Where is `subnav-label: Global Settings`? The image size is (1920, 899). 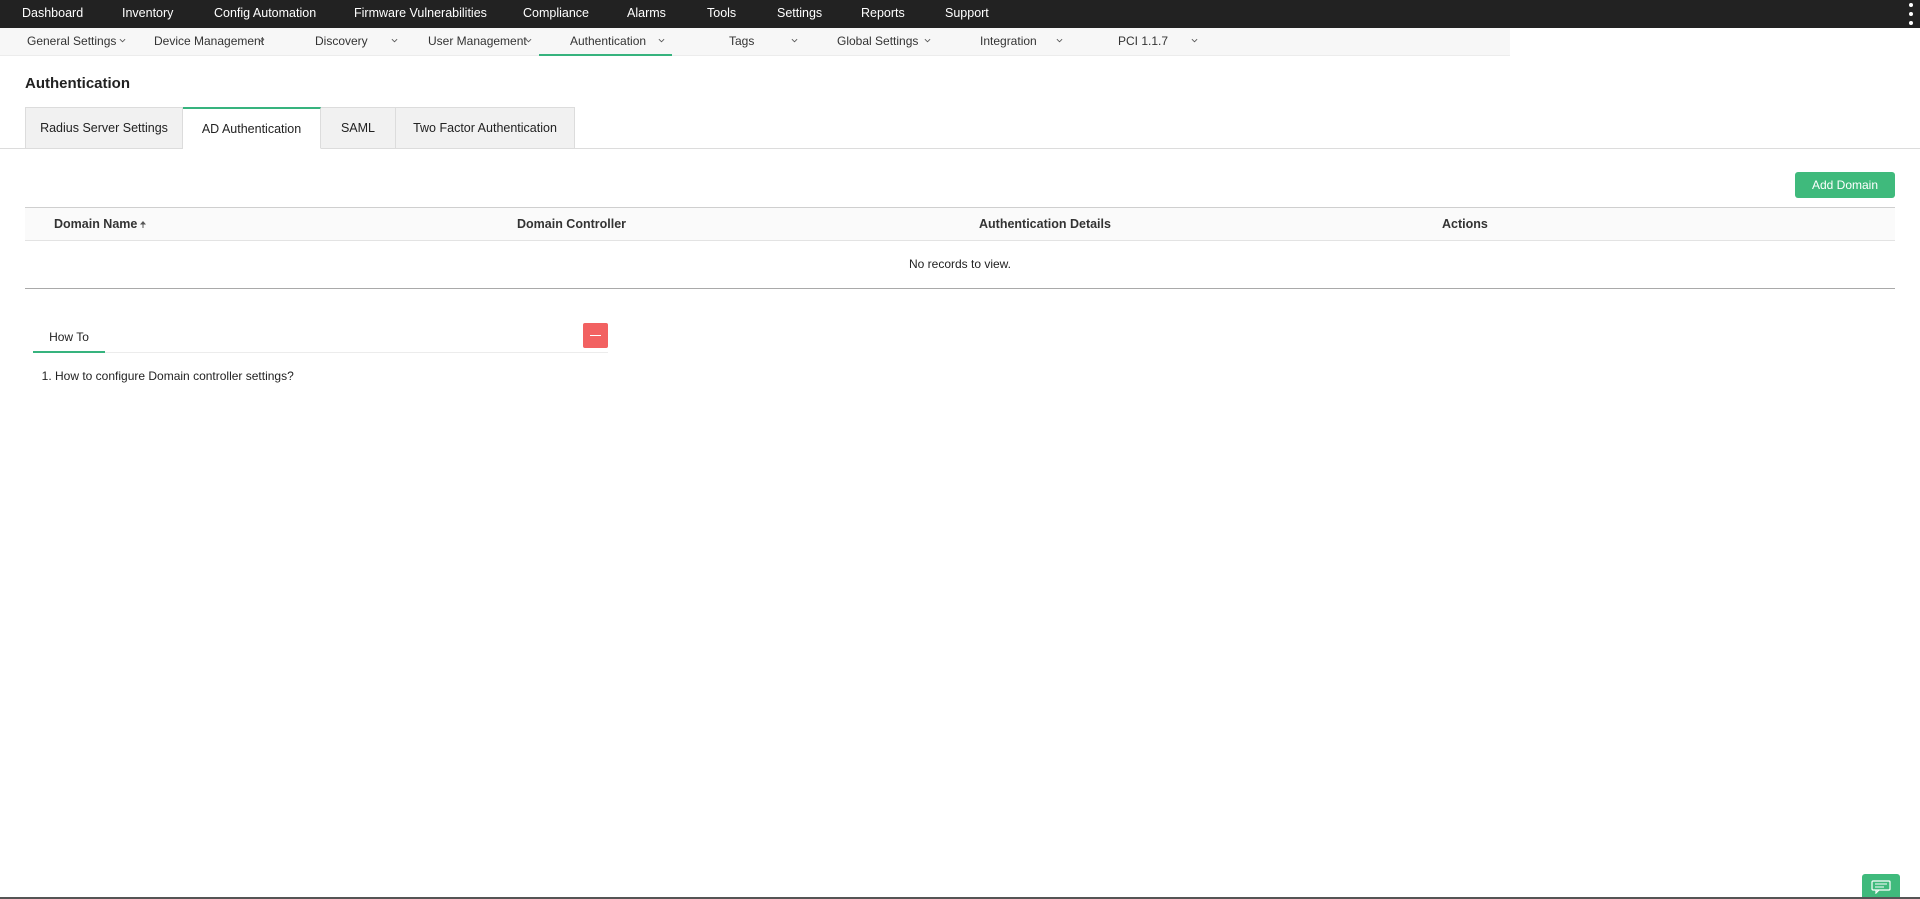
subnav-label: Global Settings is located at coordinates (878, 41).